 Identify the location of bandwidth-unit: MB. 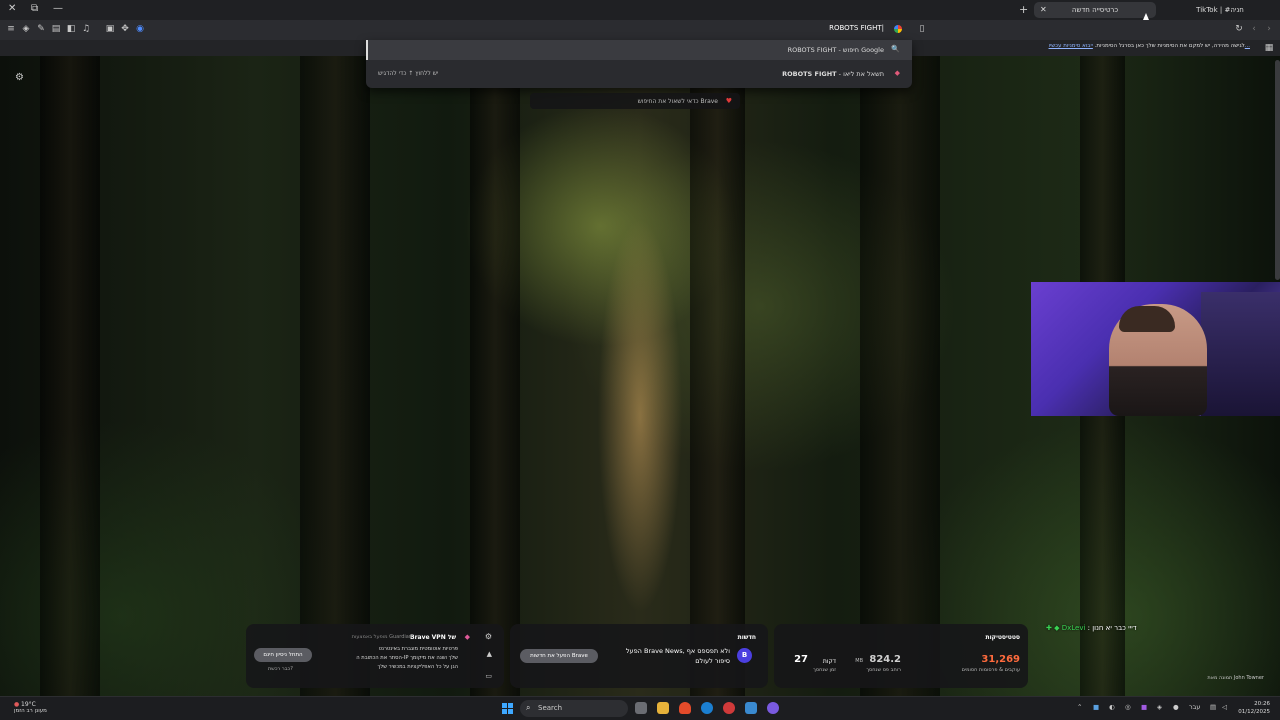
(859, 661).